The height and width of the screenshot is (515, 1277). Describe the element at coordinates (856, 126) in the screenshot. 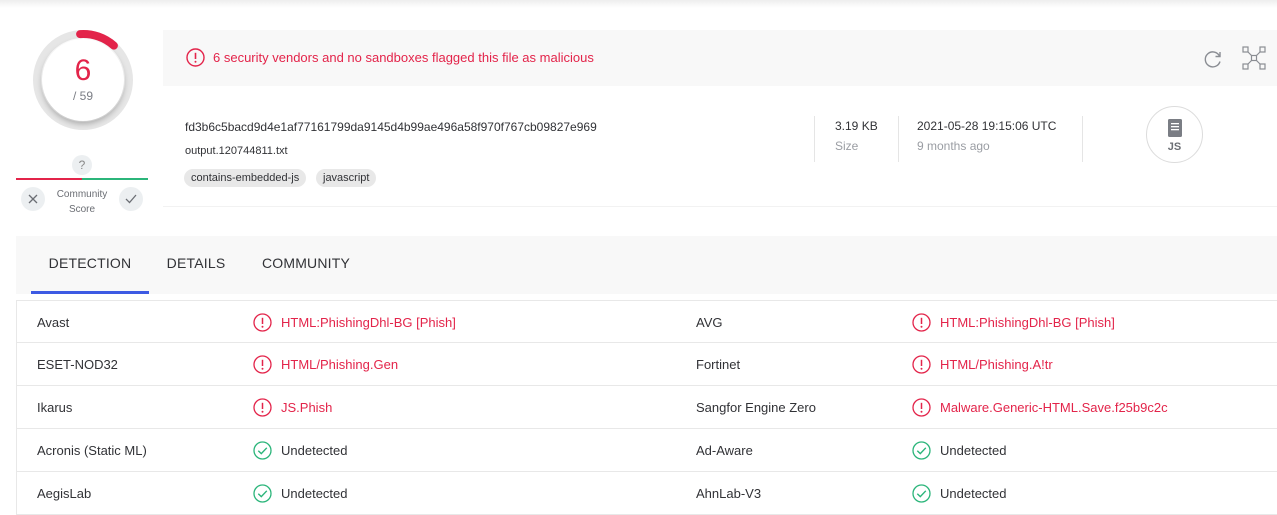

I see `file-size-value: 3.19 KB` at that location.